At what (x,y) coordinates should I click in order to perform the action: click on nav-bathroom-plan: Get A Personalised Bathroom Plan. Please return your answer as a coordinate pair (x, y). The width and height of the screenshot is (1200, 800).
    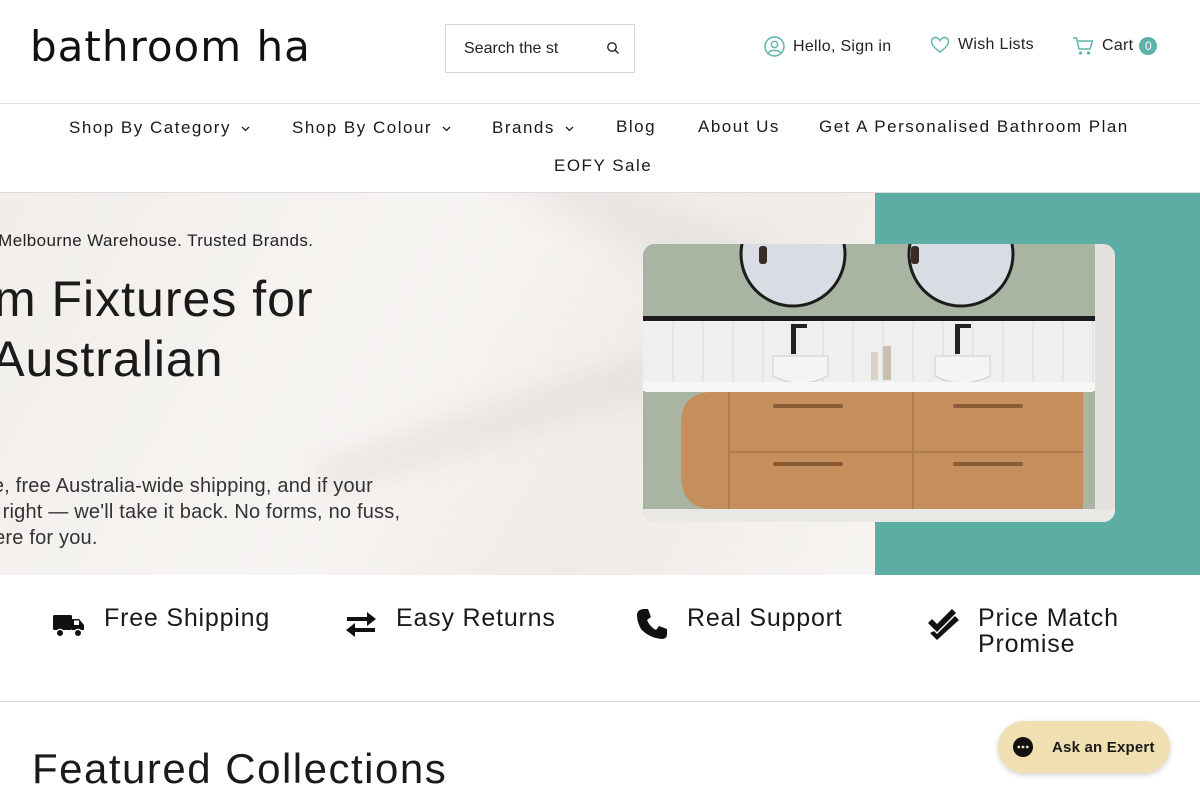
    Looking at the image, I should click on (974, 127).